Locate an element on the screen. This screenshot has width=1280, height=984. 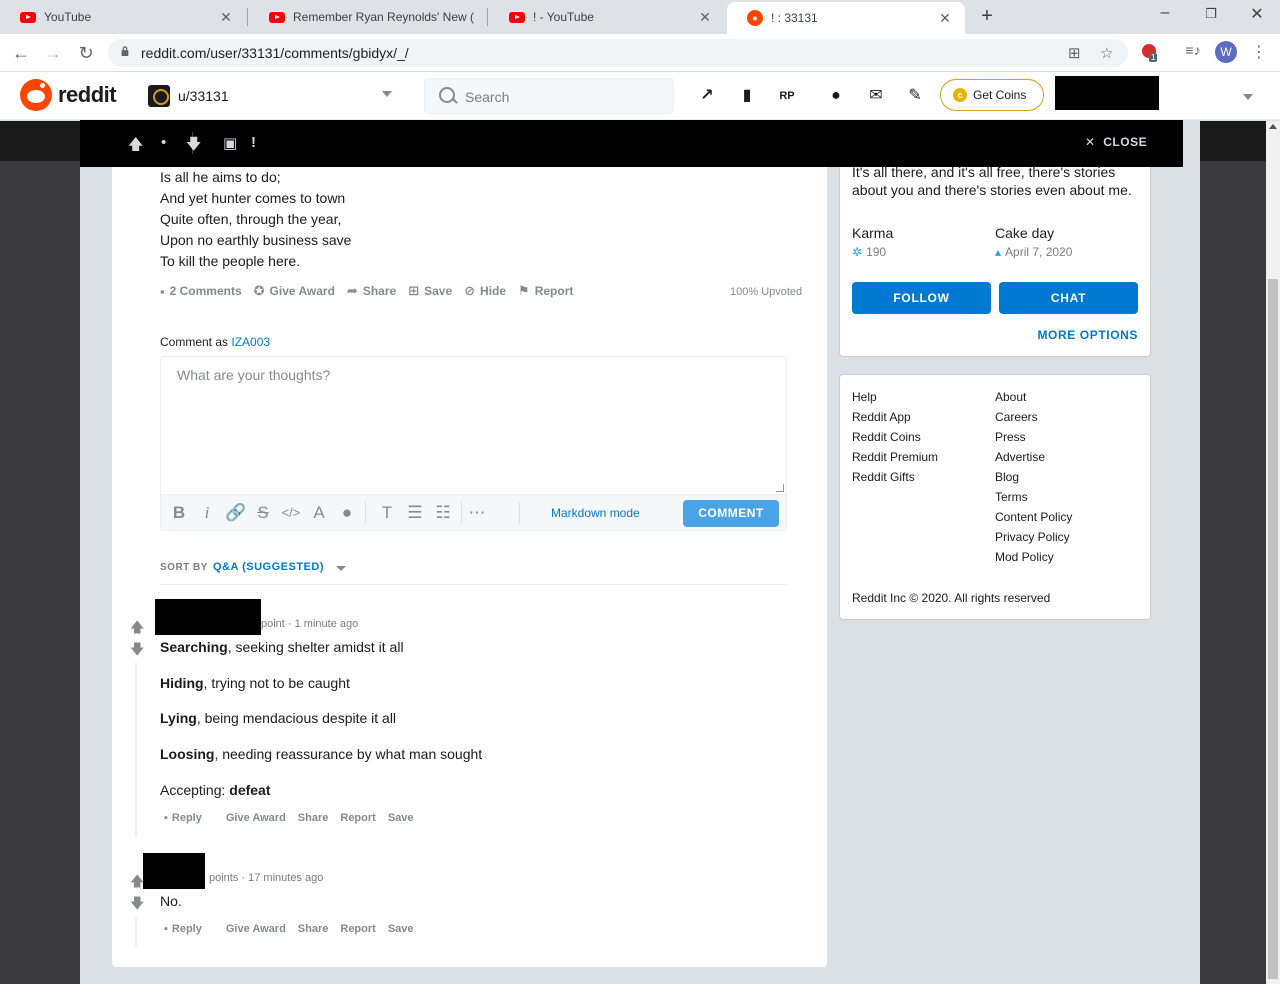
footer-link-reddit-premium: Reddit Premium is located at coordinates (895, 457).